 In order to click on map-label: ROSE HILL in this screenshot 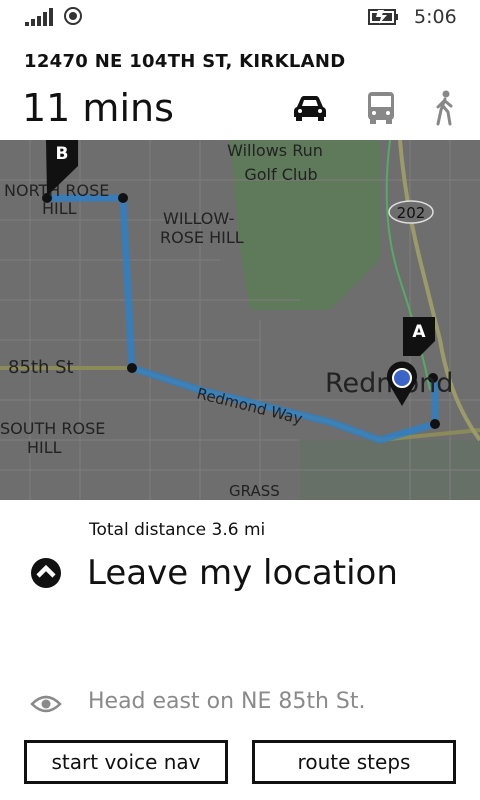, I will do `click(202, 237)`.